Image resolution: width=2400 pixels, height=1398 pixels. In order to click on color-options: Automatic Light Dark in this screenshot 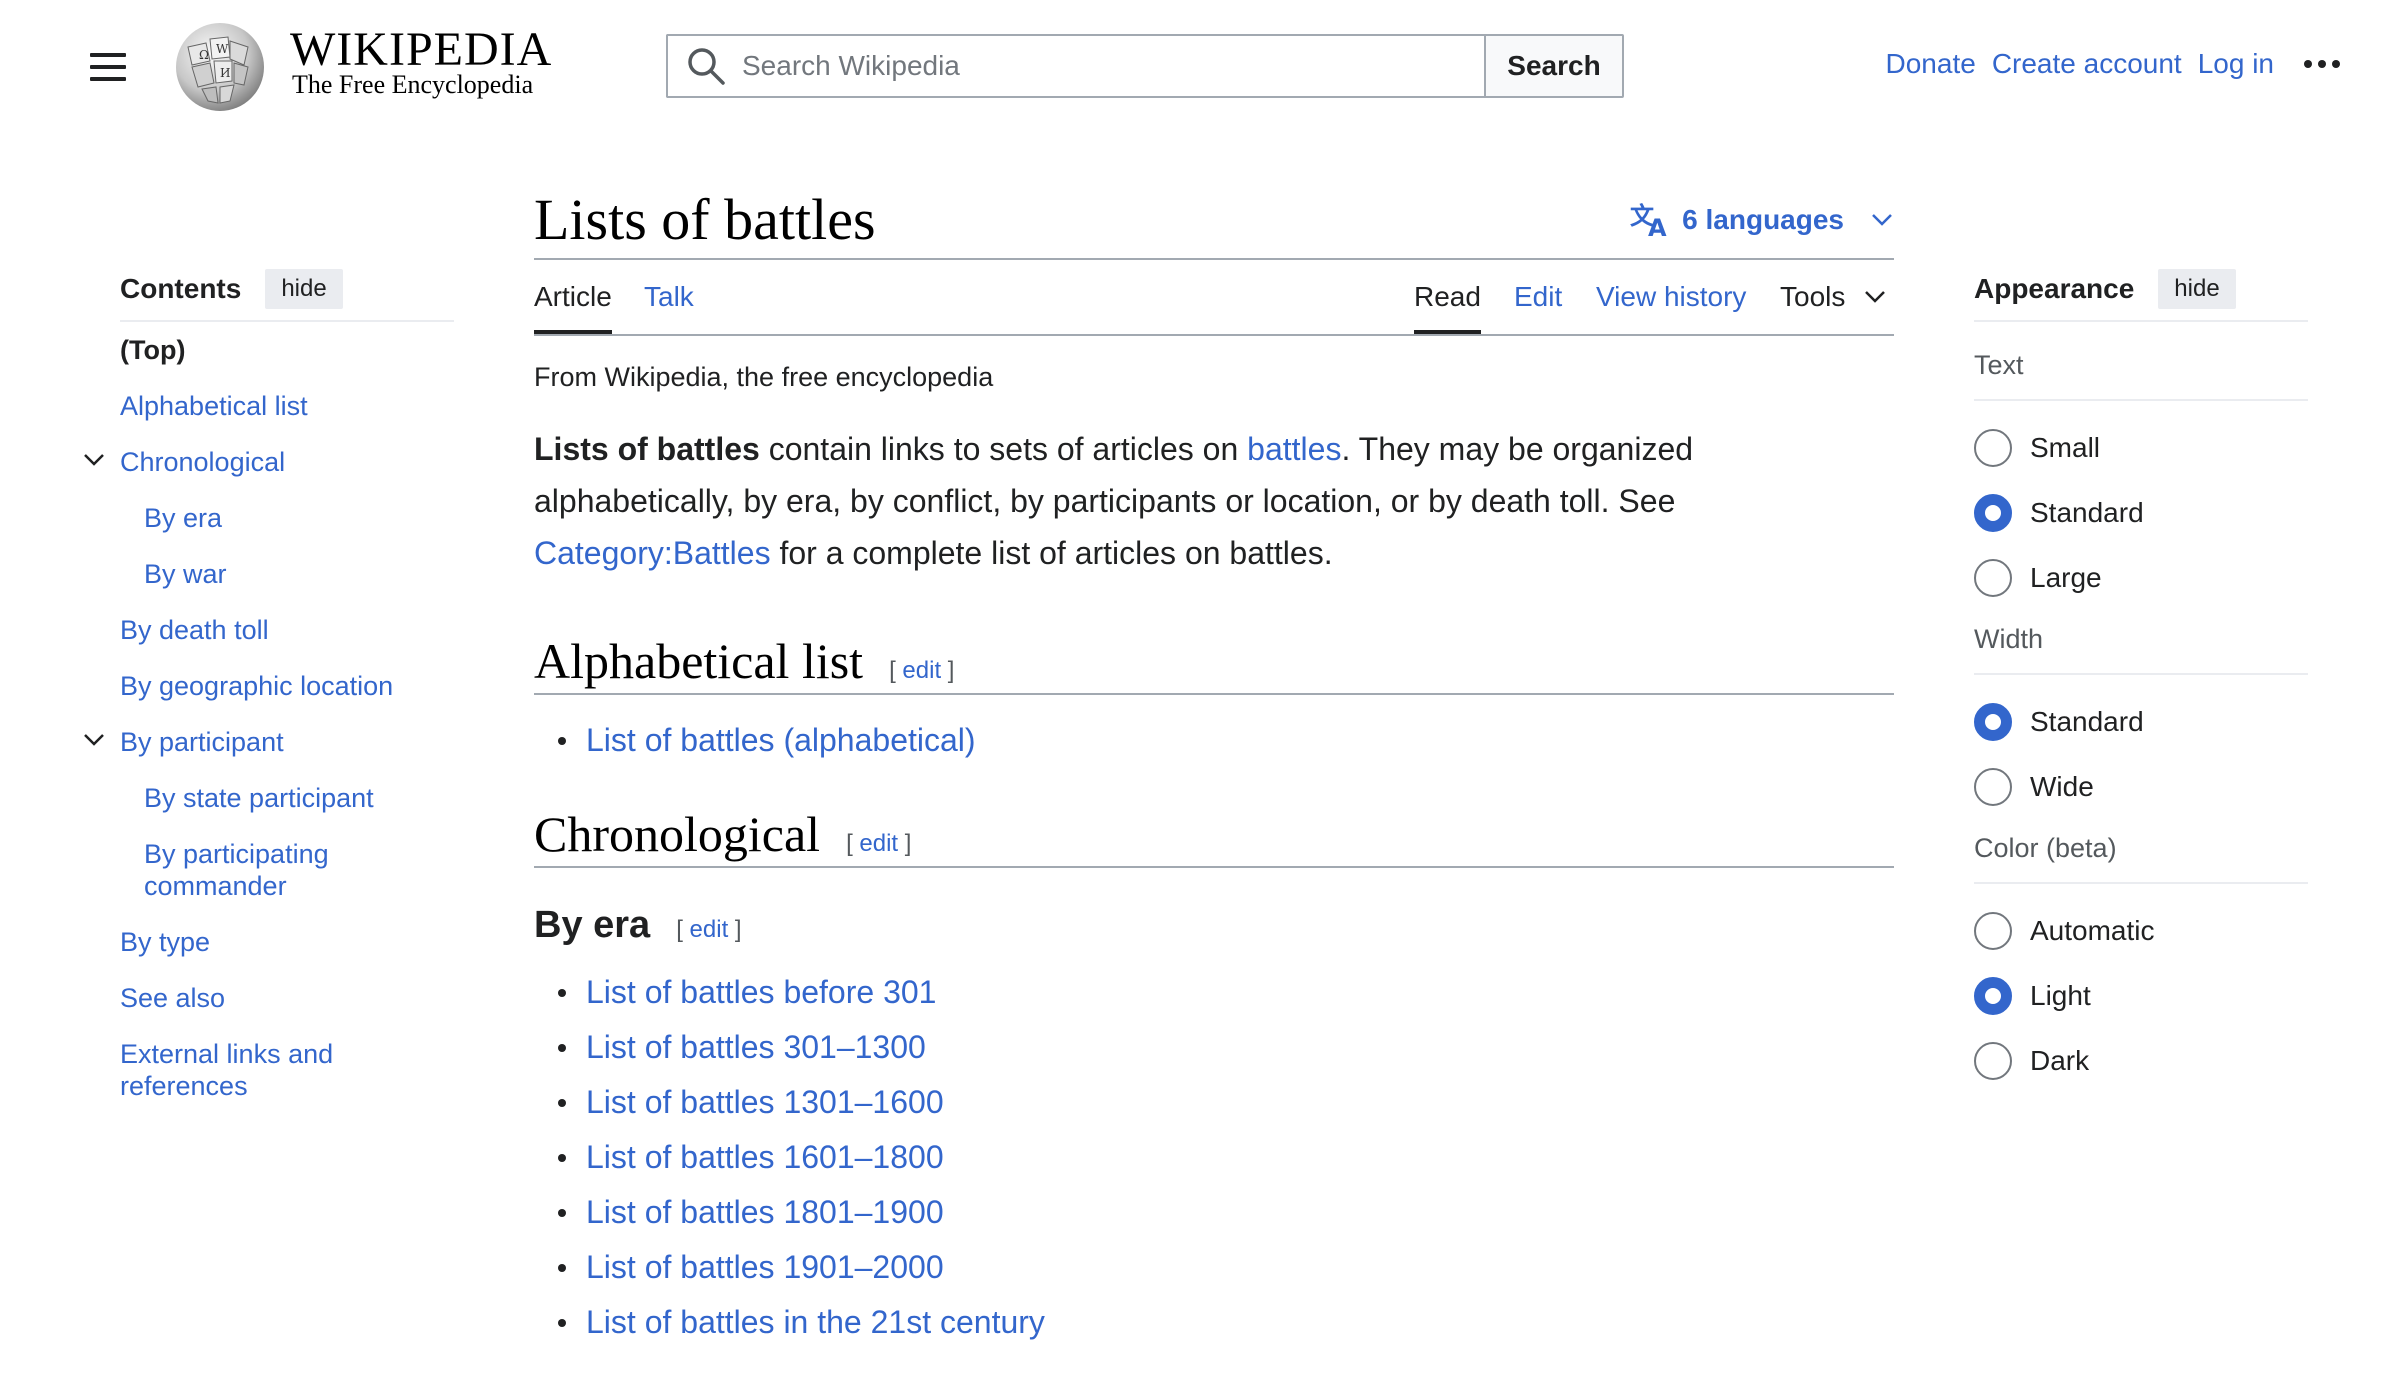, I will do `click(2141, 995)`.